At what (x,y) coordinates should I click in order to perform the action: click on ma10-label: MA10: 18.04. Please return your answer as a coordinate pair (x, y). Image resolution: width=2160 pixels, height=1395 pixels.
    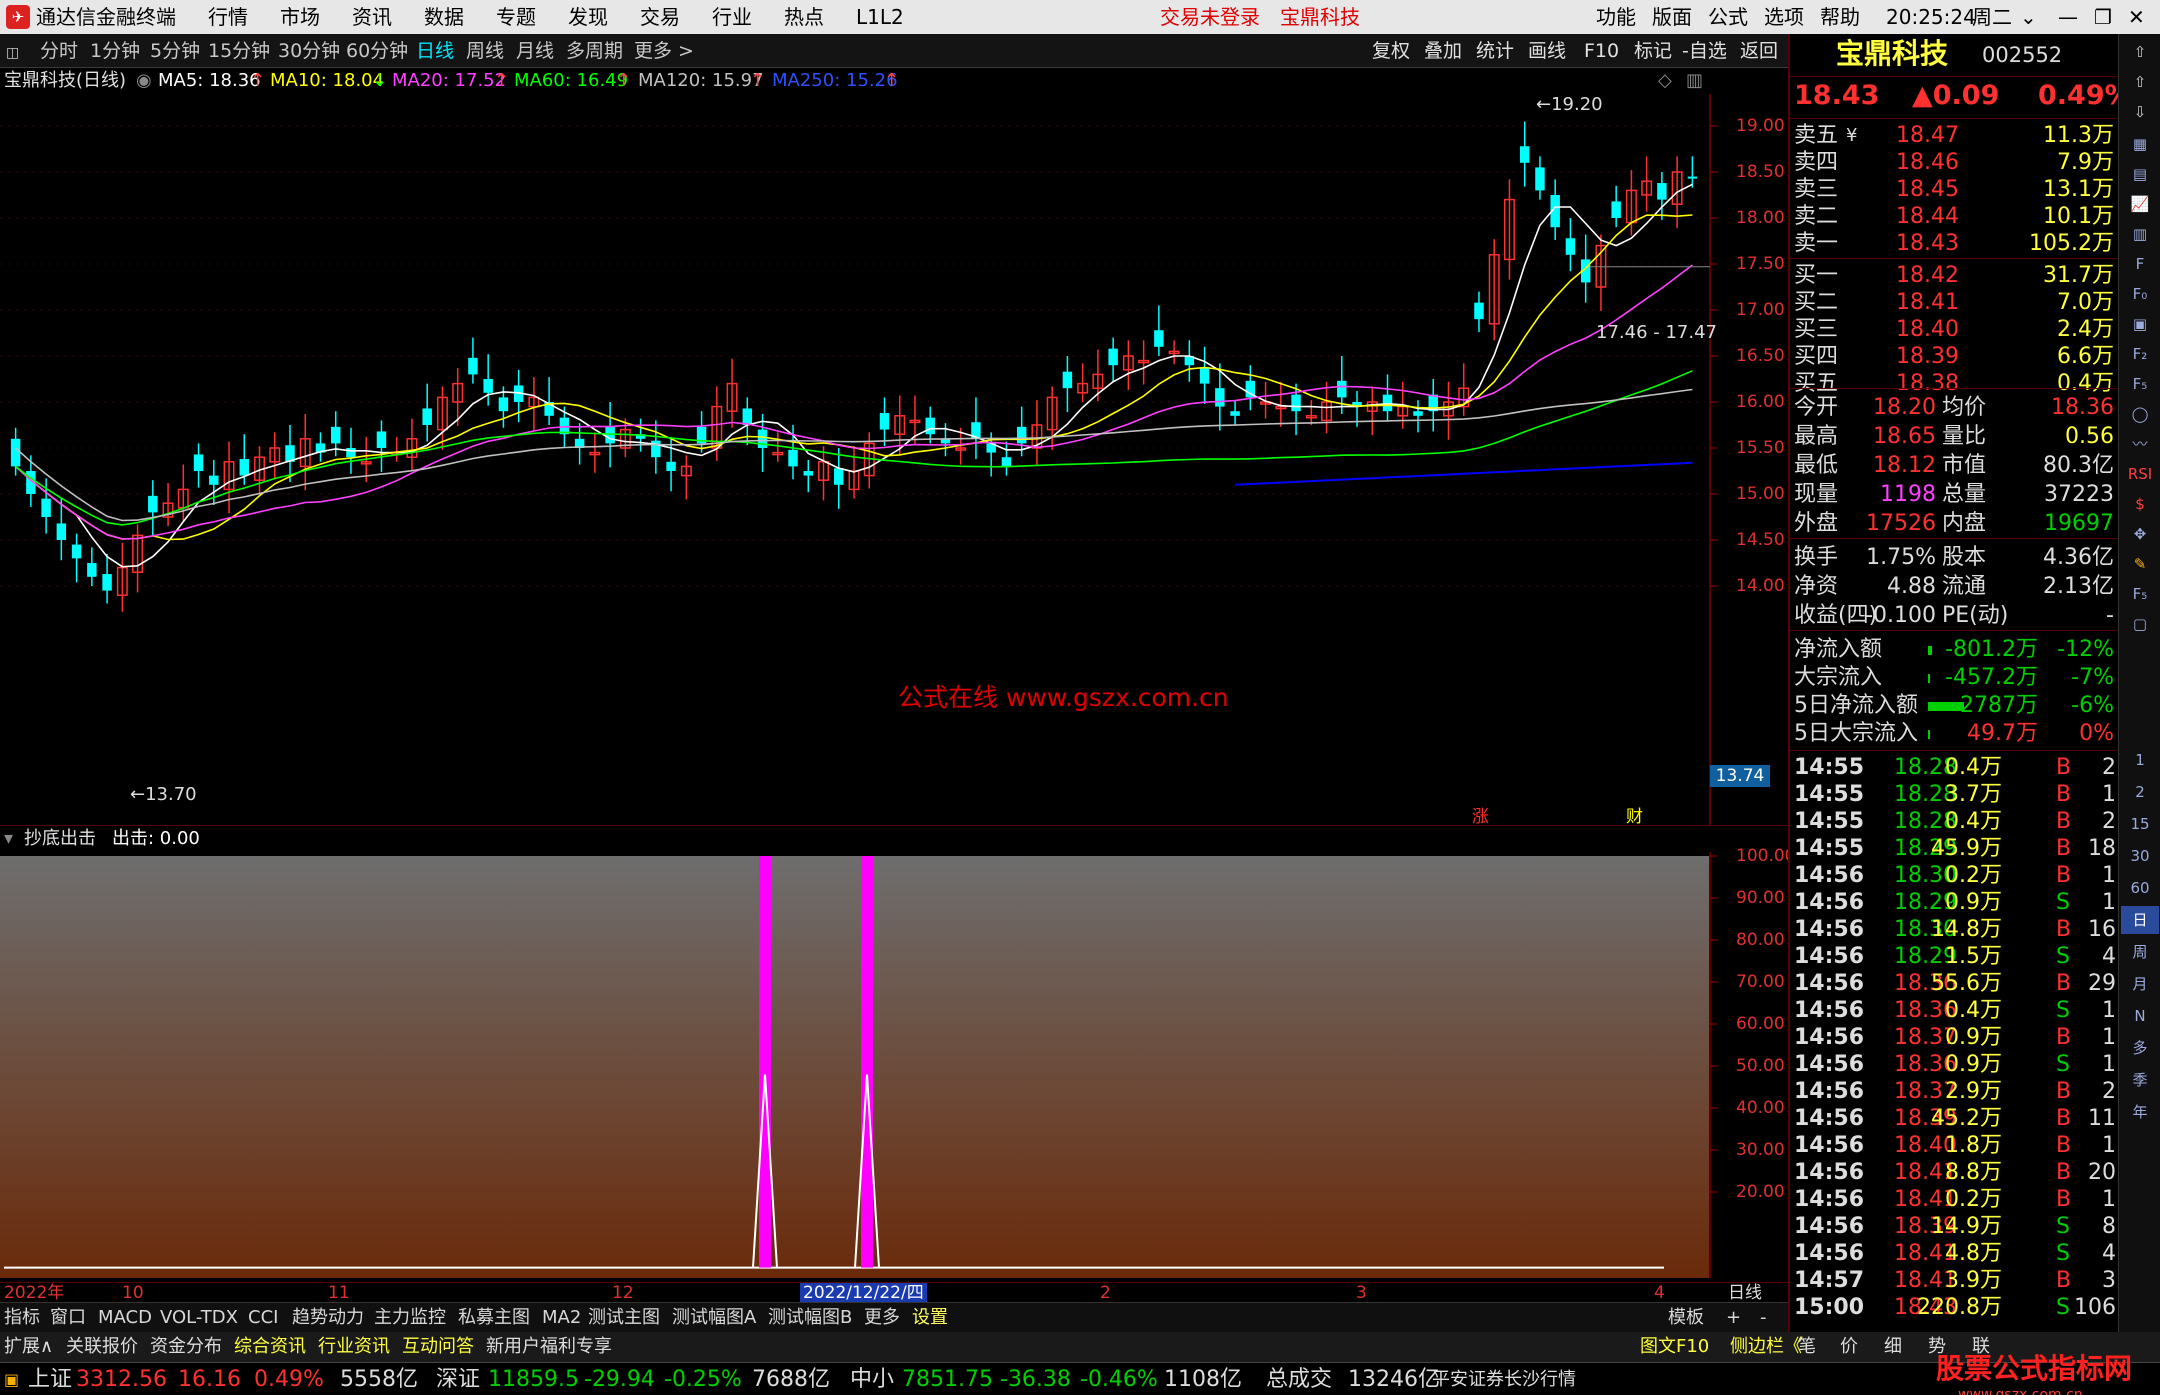
    Looking at the image, I should click on (327, 81).